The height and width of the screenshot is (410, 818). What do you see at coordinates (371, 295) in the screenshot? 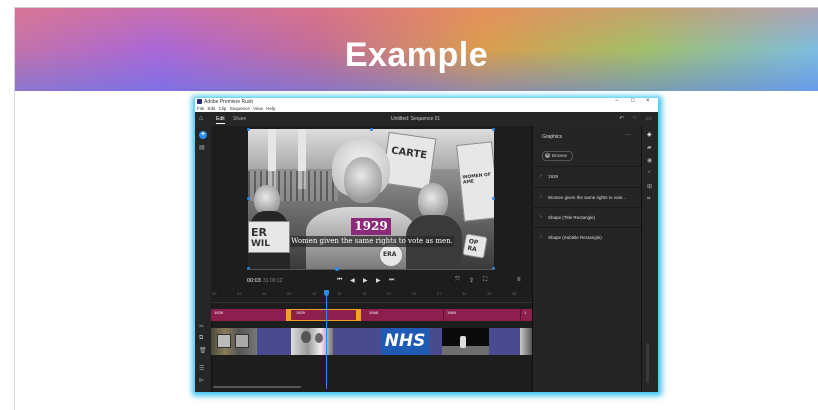
I see `timeline-ruler: 00 03 06 09 12 15 18 21 24 27 30 33 36` at bounding box center [371, 295].